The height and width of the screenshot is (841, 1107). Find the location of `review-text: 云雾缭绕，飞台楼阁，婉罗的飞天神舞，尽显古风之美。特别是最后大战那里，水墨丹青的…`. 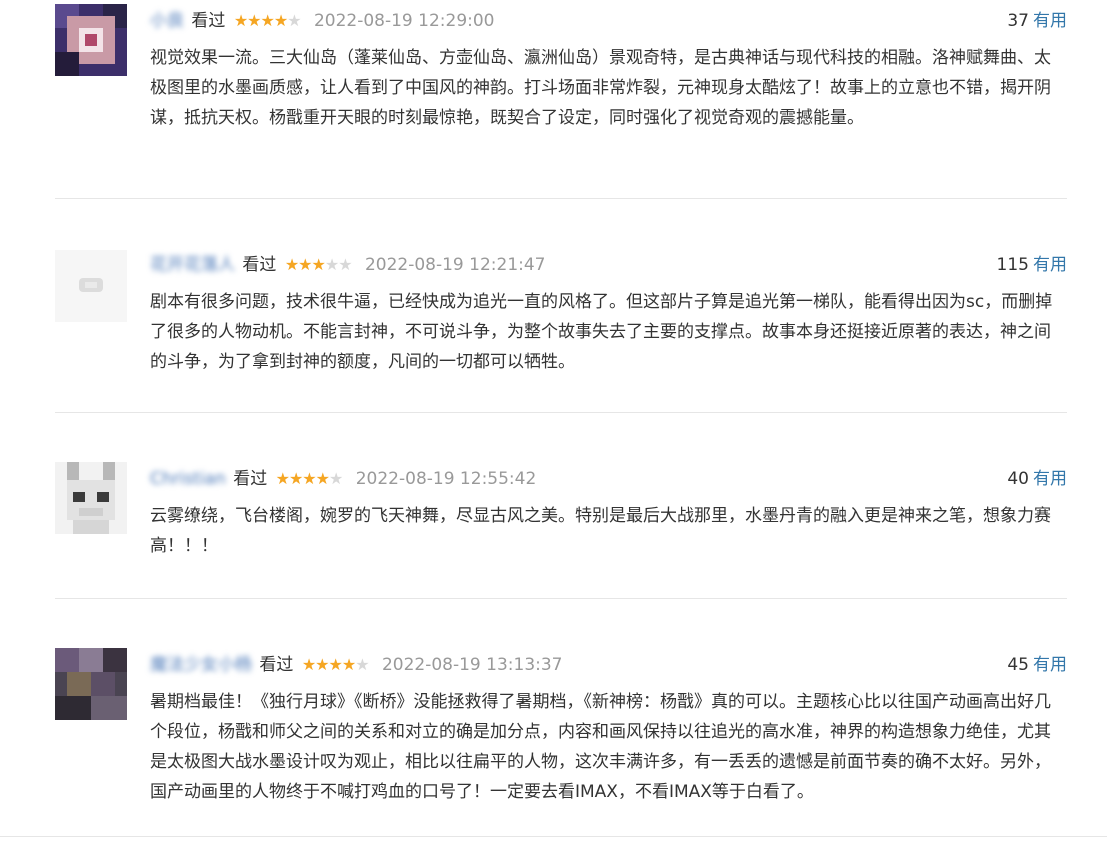

review-text: 云雾缭绕，飞台楼阁，婉罗的飞天神舞，尽显古风之美。特别是最后大战那里，水墨丹青的… is located at coordinates (600, 531).